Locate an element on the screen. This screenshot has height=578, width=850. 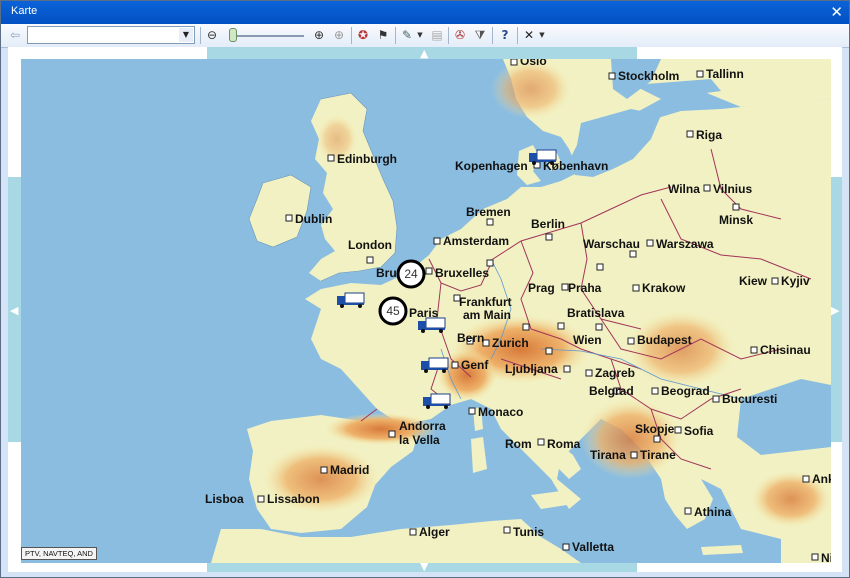
city-label: Warszawa is located at coordinates (685, 244).